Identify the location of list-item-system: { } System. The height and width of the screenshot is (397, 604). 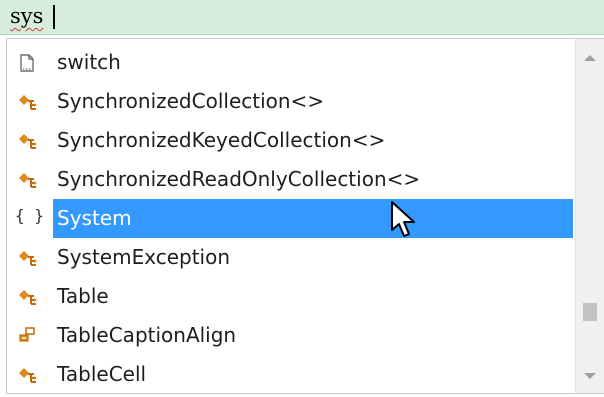
(291, 218).